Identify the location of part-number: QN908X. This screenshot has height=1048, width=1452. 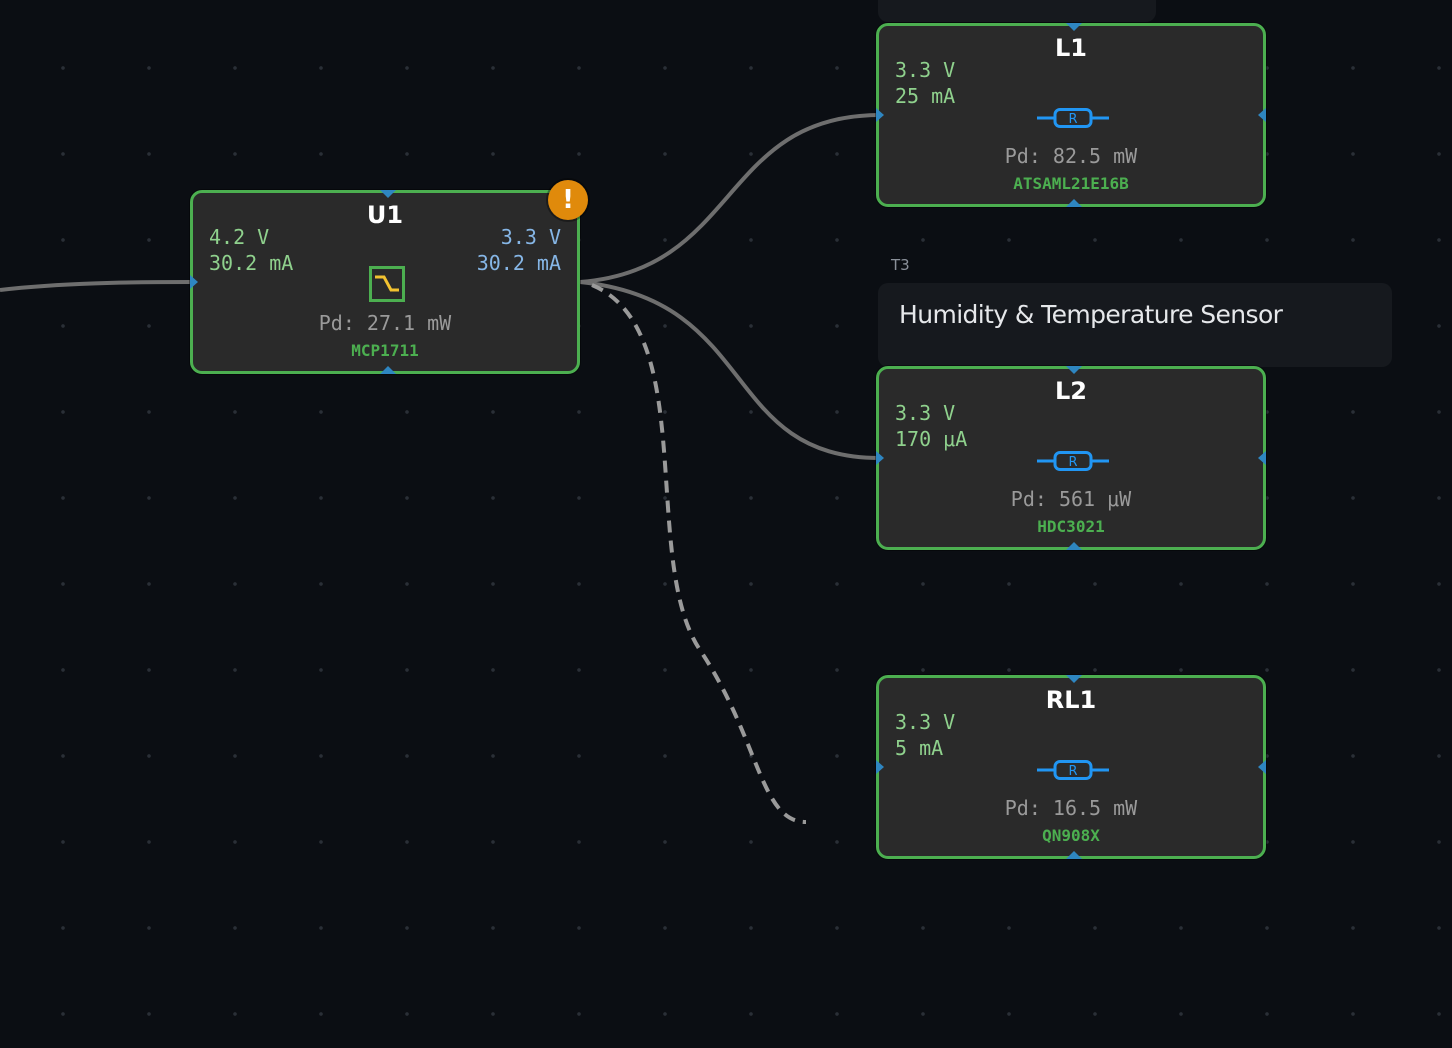
(1071, 835).